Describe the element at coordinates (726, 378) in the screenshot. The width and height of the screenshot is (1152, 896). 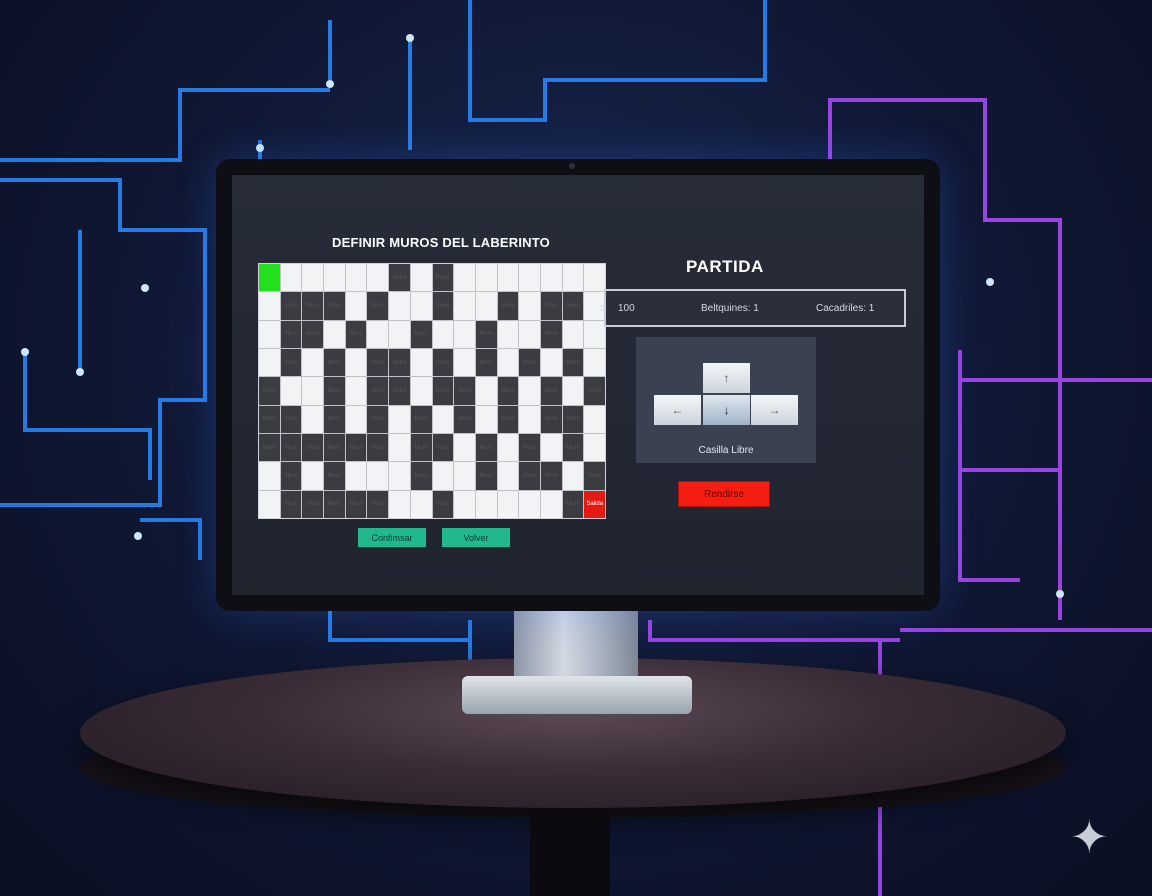
I see `arrow-up-button: ↑` at that location.